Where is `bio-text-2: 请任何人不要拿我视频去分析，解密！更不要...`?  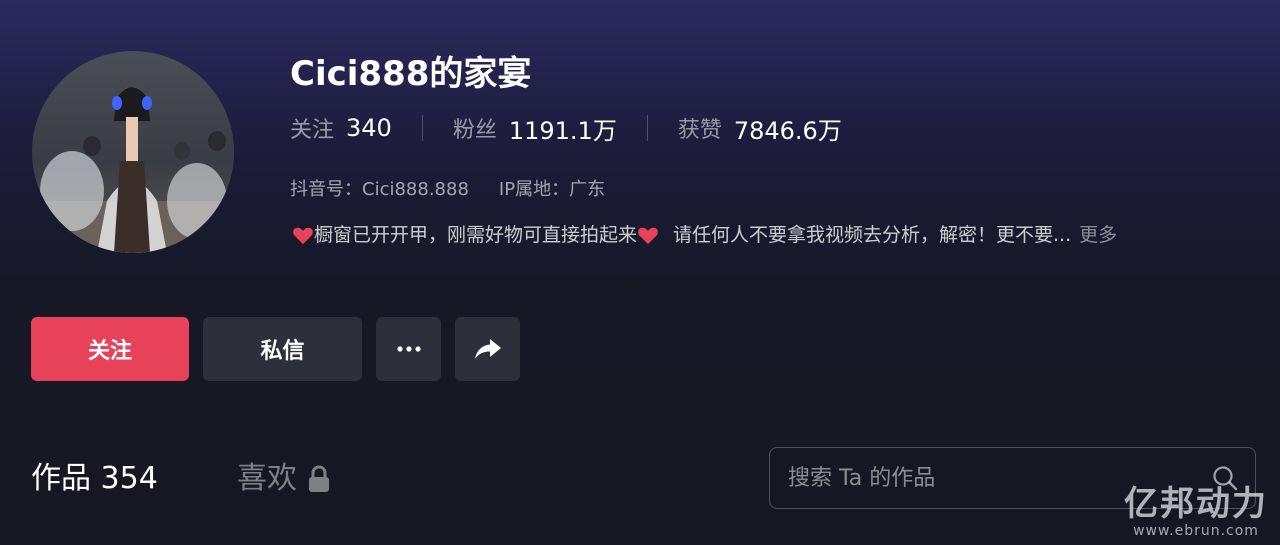 bio-text-2: 请任何人不要拿我视频去分析，解密！更不要... is located at coordinates (872, 235).